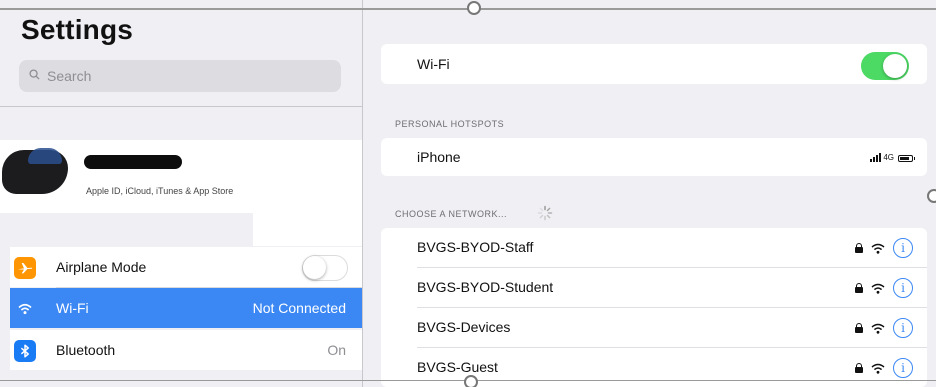  I want to click on airplane-mode-toggle, so click(325, 268).